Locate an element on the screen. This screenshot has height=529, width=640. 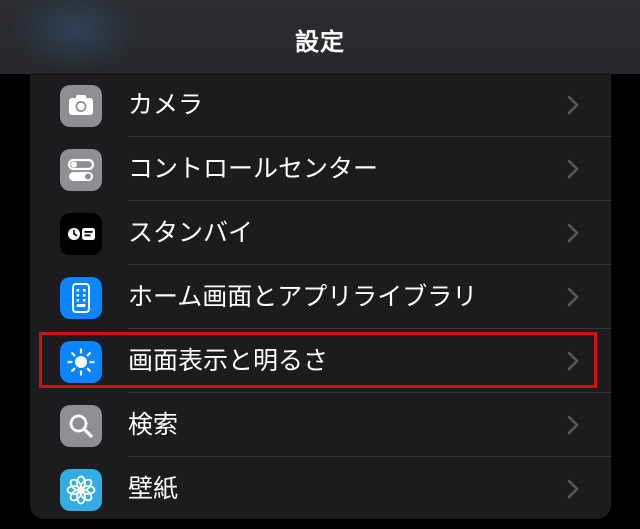
page-title: 設定 is located at coordinates (320, 42).